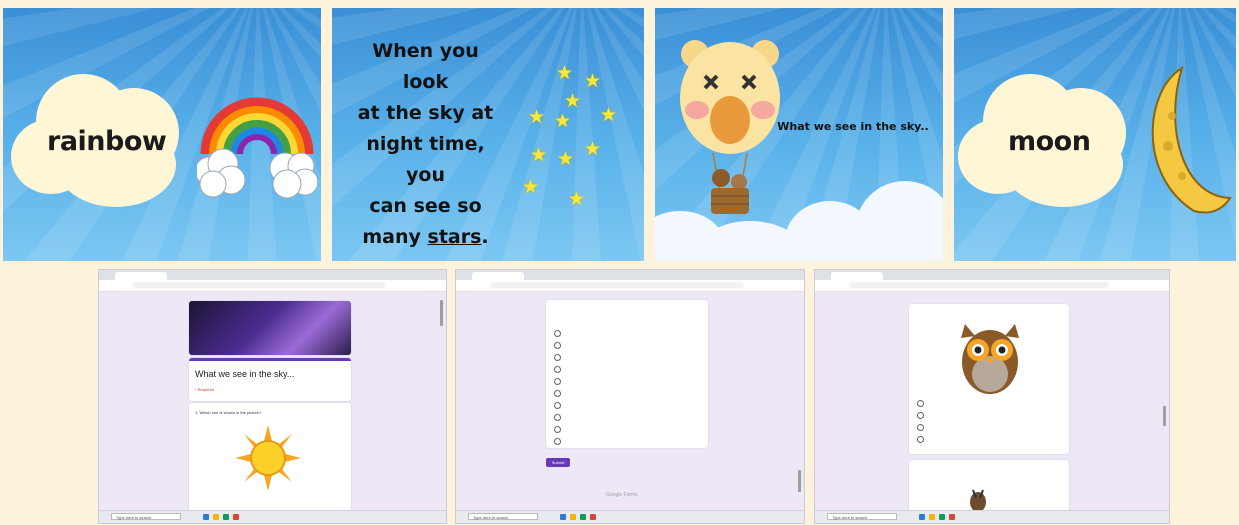 The image size is (1239, 525). I want to click on submit-button: Submit, so click(558, 462).